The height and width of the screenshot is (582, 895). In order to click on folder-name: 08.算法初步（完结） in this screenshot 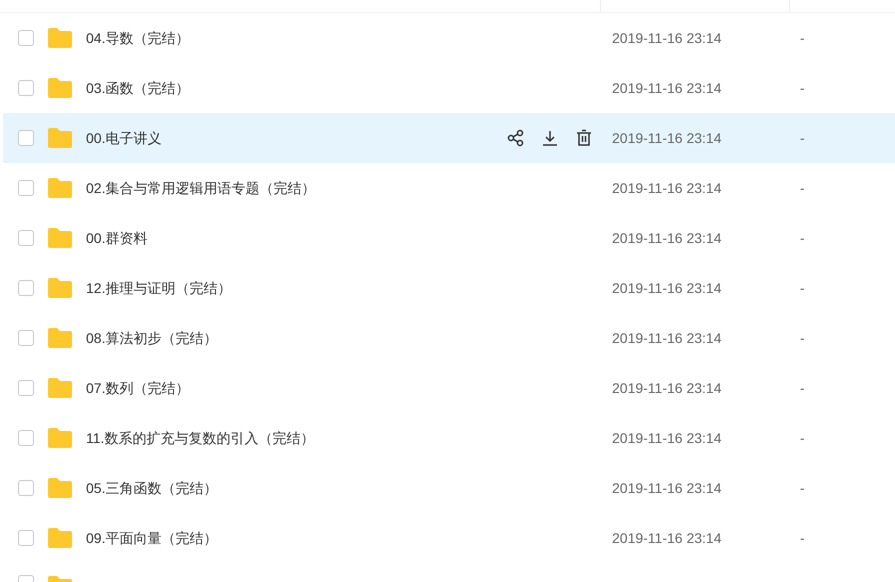, I will do `click(152, 338)`.